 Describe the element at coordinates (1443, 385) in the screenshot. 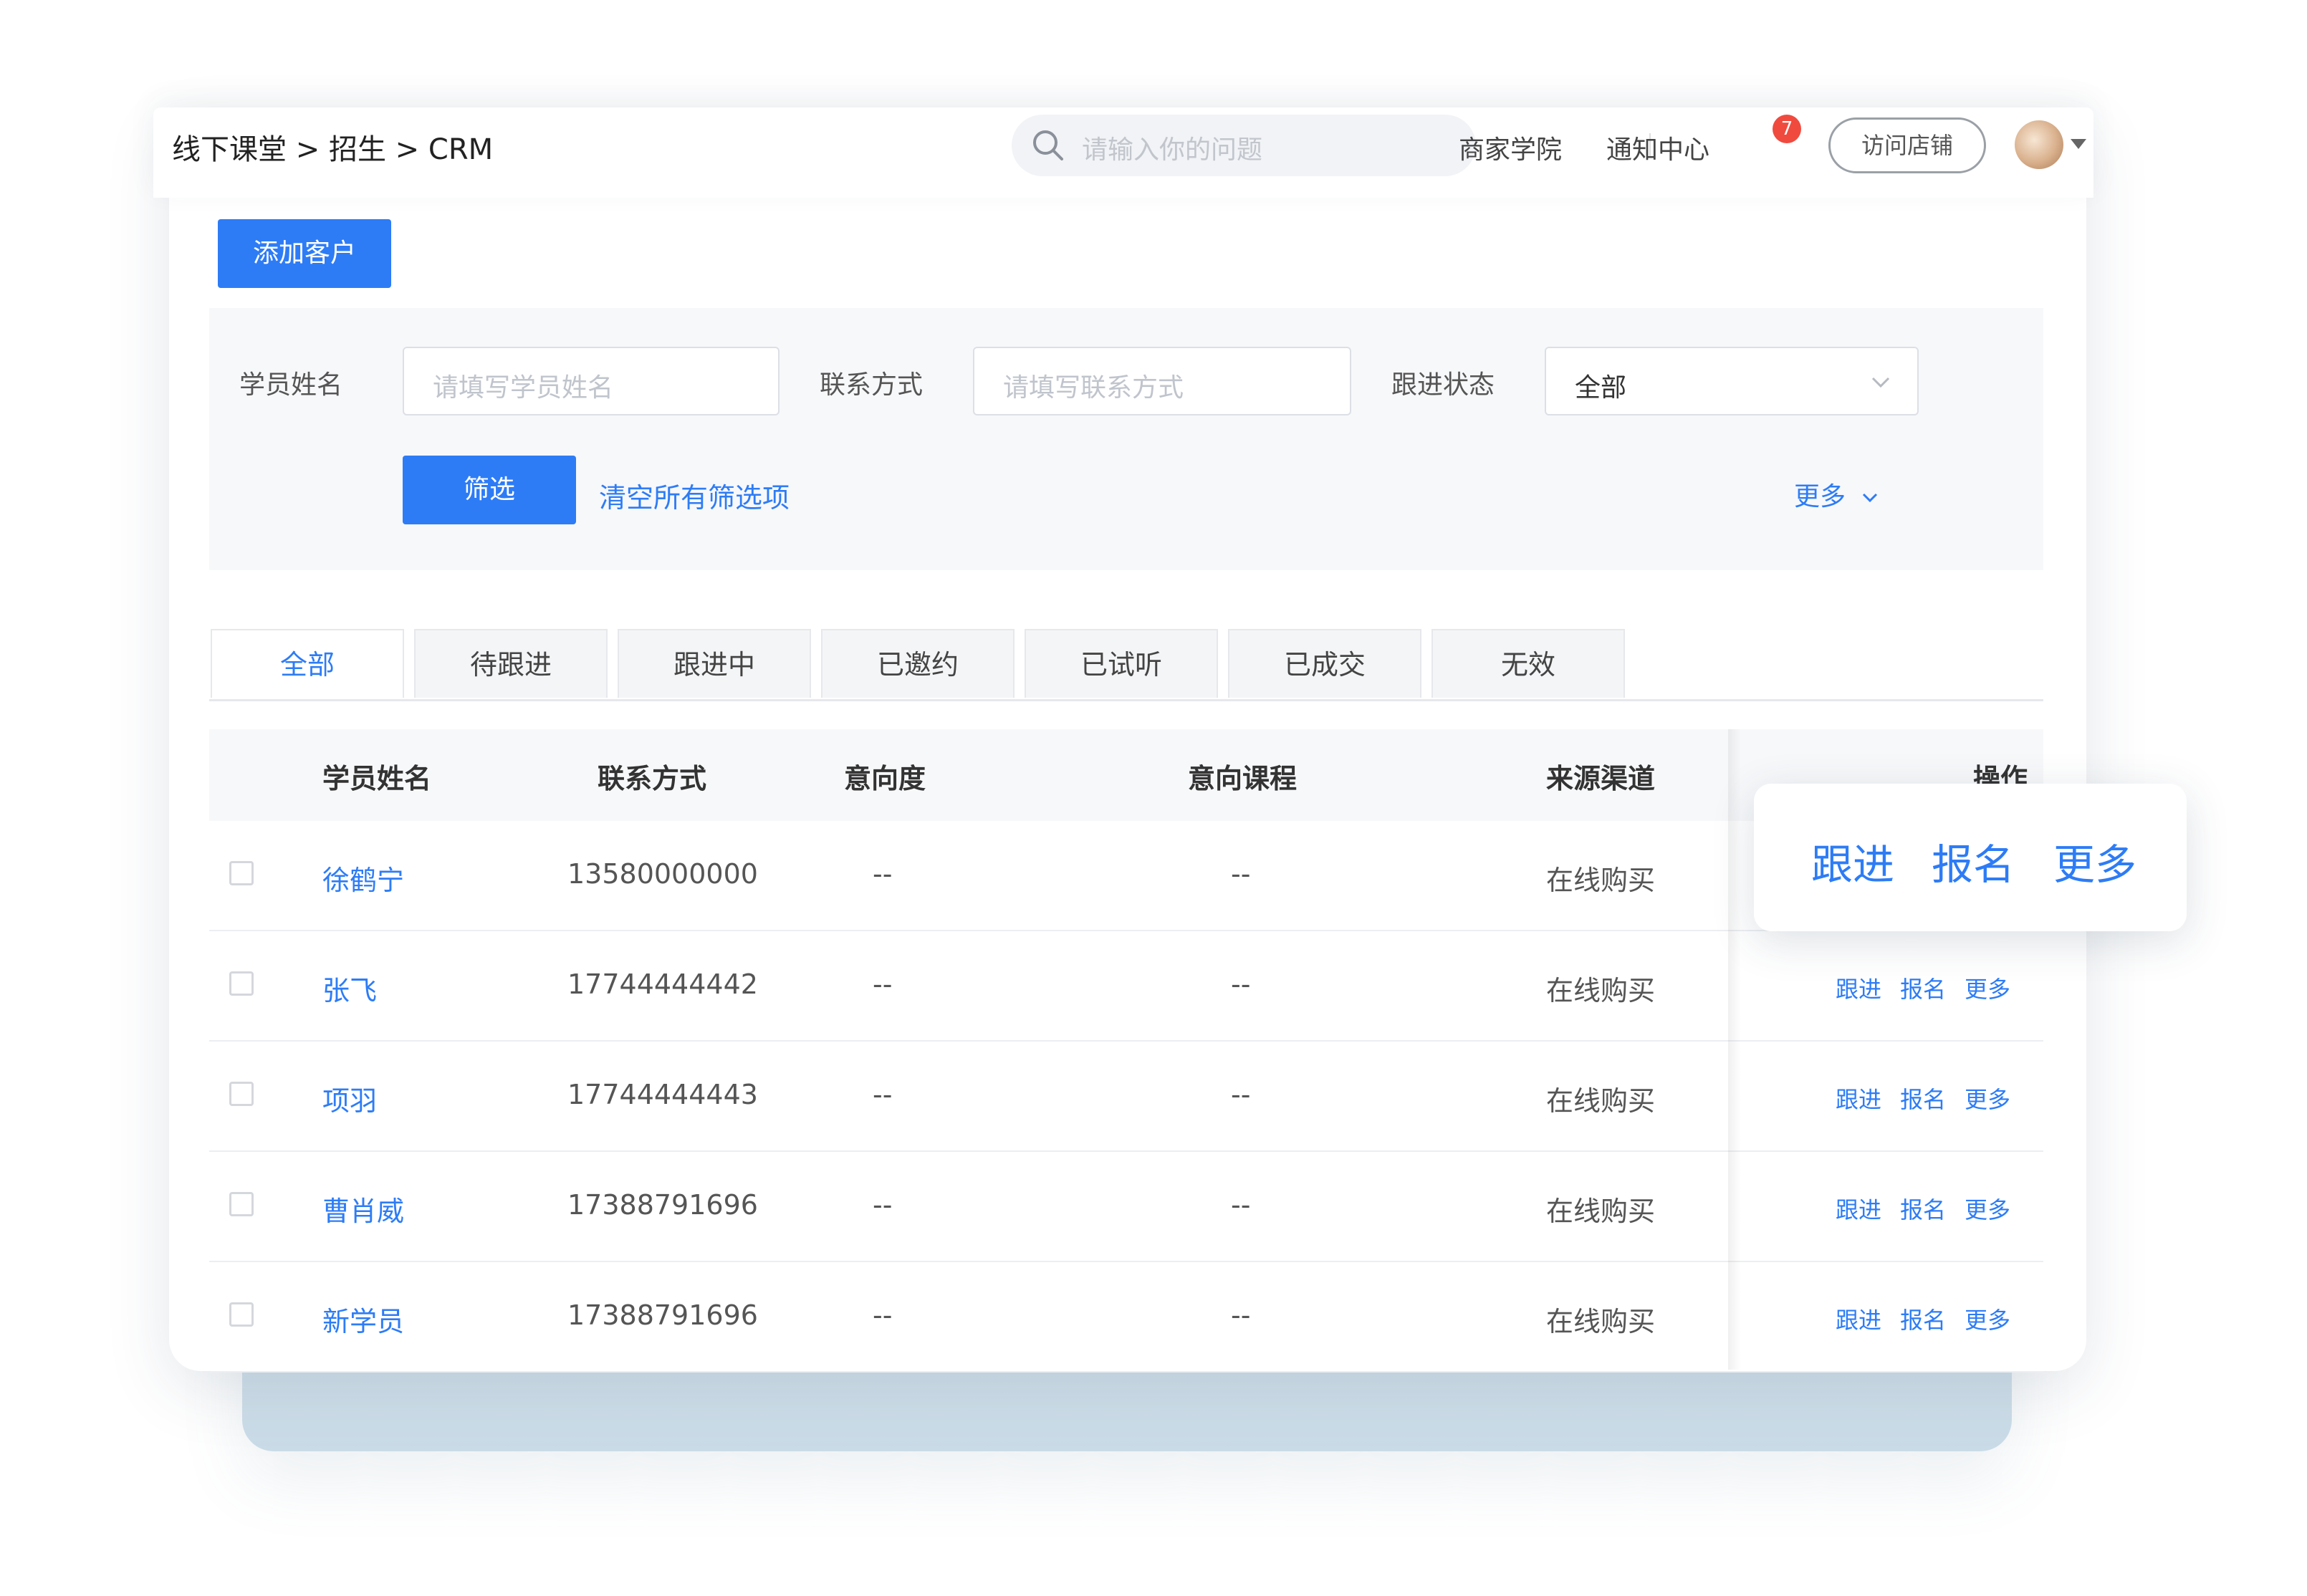

I see `follow-status-label: 跟进状态` at that location.